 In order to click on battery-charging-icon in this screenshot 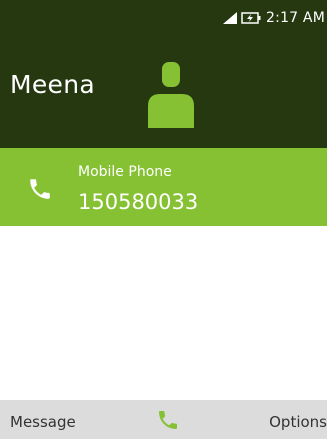, I will do `click(251, 18)`.